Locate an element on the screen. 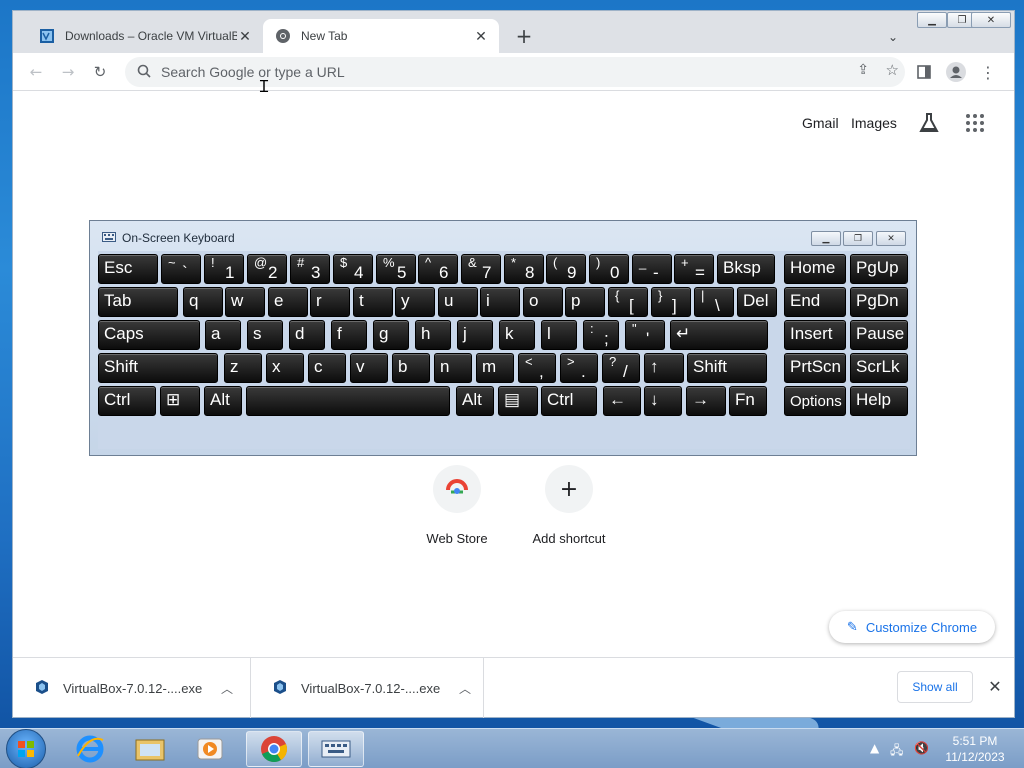  osk-key: Esc is located at coordinates (128, 269).